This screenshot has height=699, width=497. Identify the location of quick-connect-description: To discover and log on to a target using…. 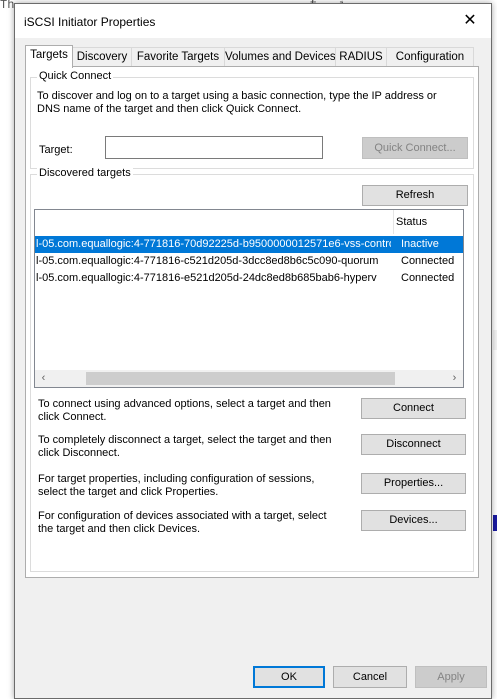
(237, 102).